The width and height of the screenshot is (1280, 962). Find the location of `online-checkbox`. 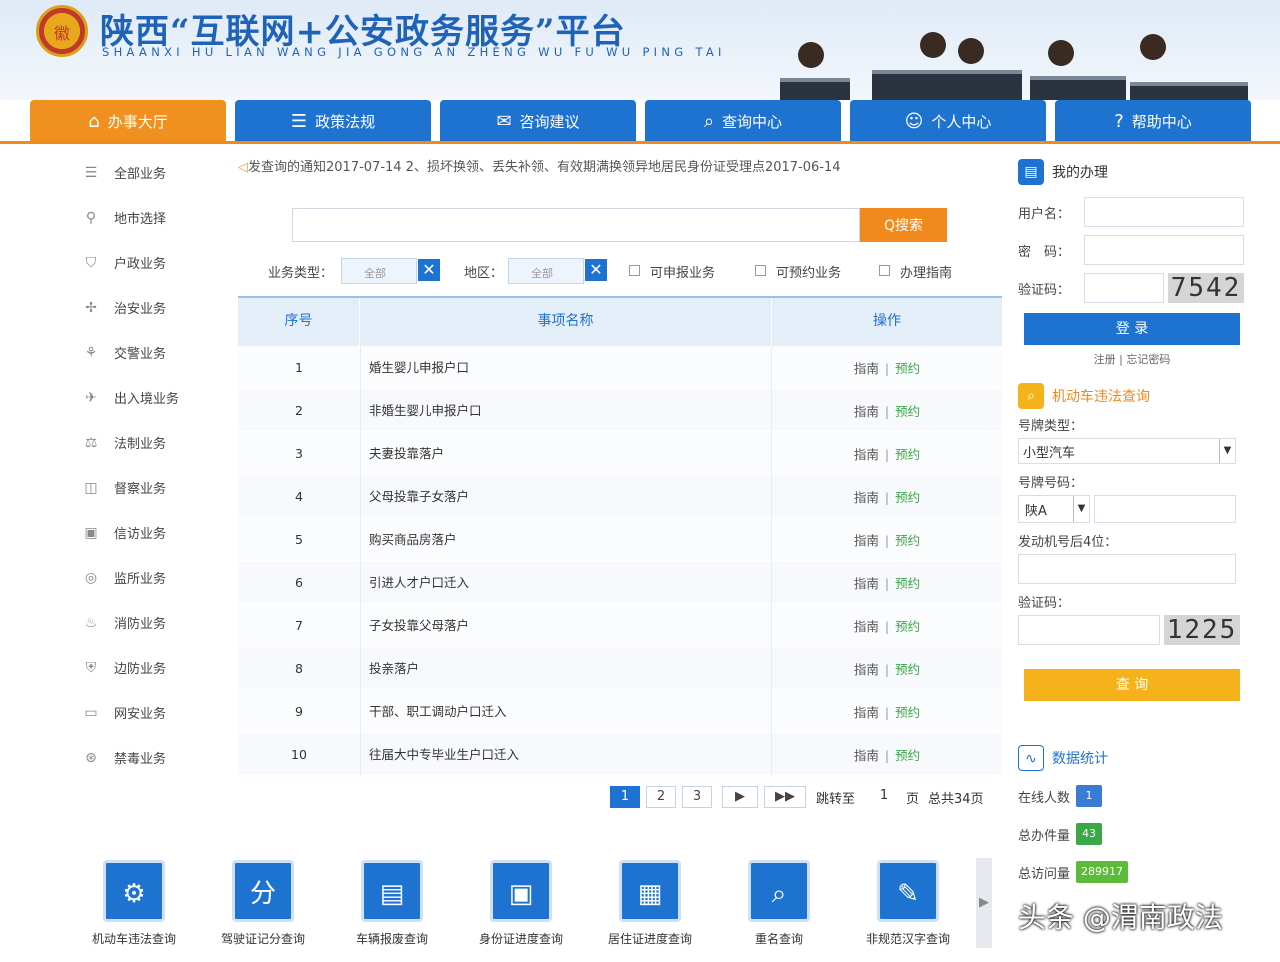

online-checkbox is located at coordinates (634, 270).